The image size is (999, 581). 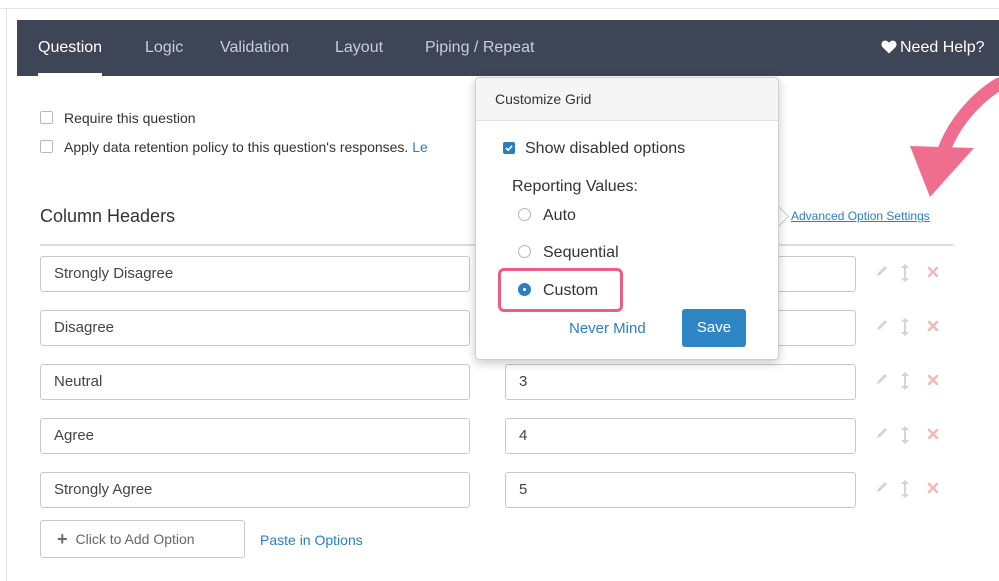 What do you see at coordinates (954, 137) in the screenshot?
I see `pink-arrow-annotation` at bounding box center [954, 137].